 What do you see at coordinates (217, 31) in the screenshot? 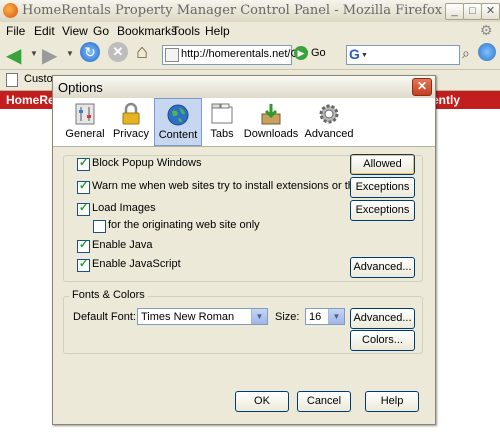
I see `menu-help: Help` at bounding box center [217, 31].